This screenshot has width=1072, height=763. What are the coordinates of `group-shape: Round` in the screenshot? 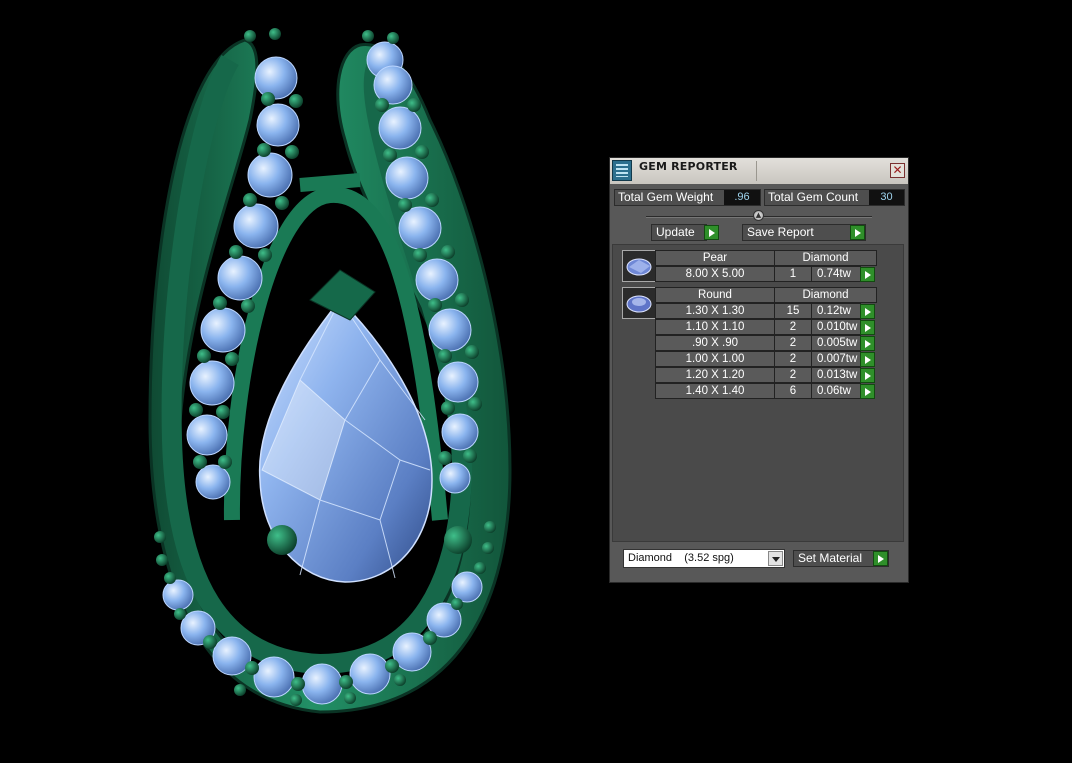 It's located at (715, 295).